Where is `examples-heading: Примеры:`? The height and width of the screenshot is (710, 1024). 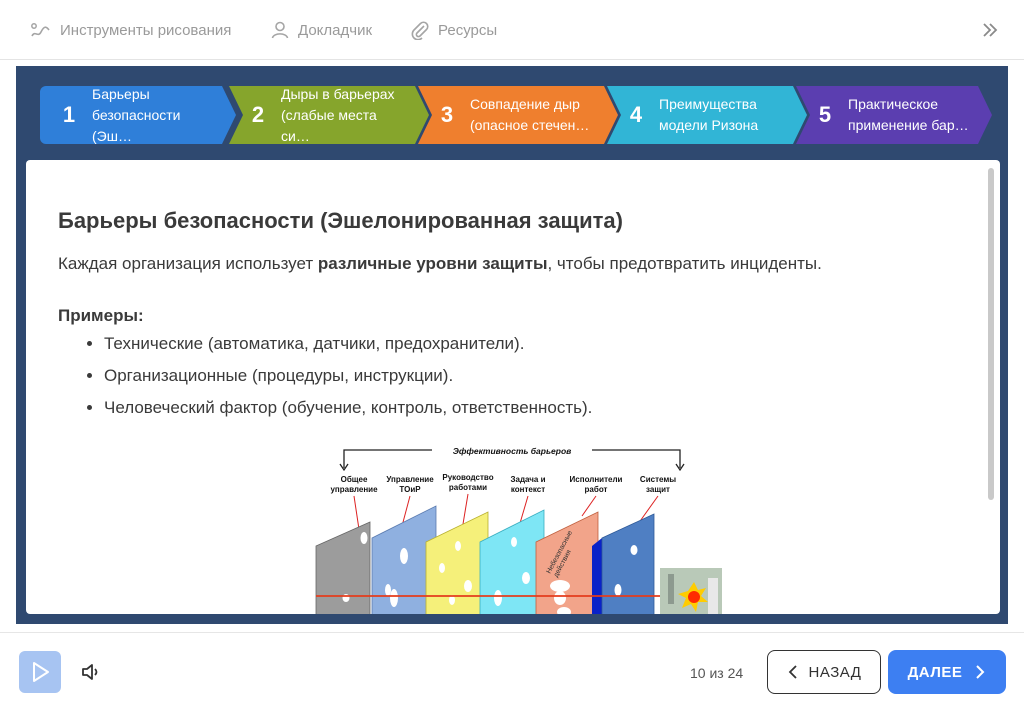
examples-heading: Примеры: is located at coordinates (101, 315).